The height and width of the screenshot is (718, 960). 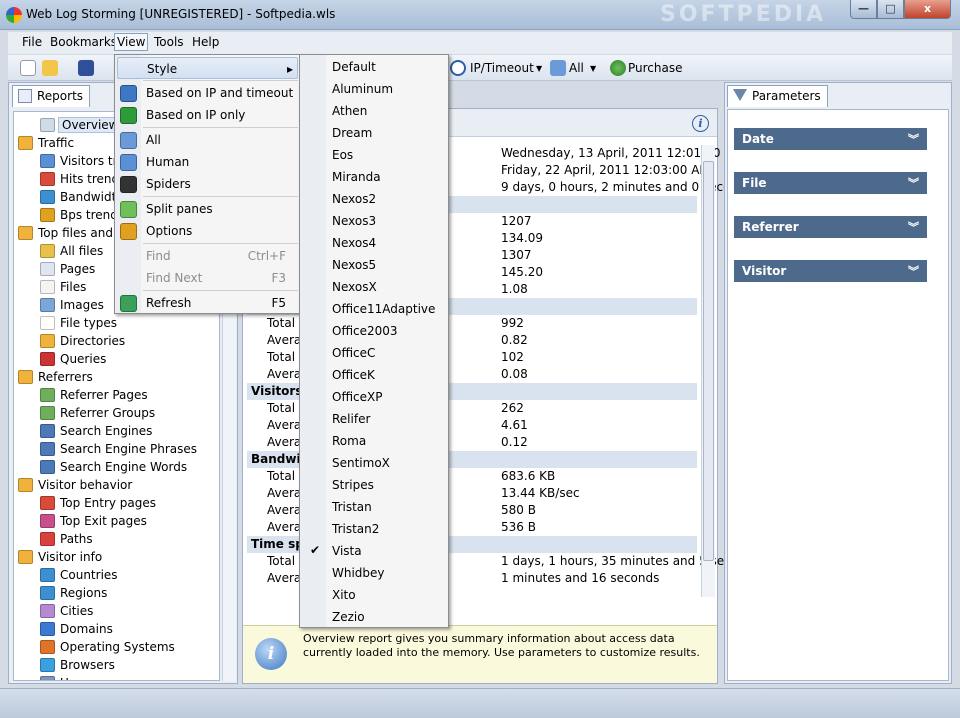 What do you see at coordinates (207, 140) in the screenshot?
I see `view-menu-item-all: All` at bounding box center [207, 140].